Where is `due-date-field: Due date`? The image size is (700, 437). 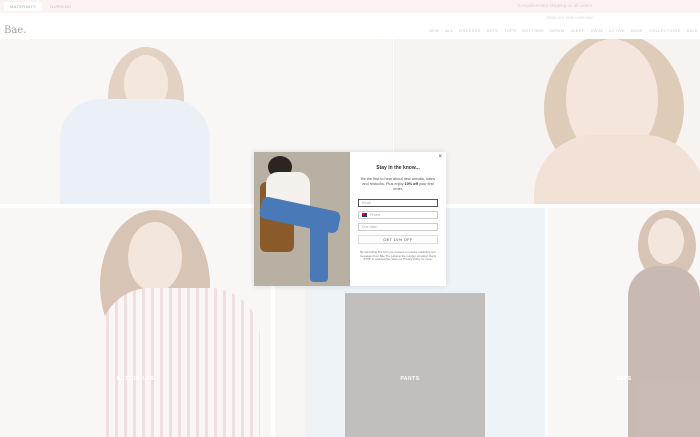
due-date-field: Due date is located at coordinates (398, 227).